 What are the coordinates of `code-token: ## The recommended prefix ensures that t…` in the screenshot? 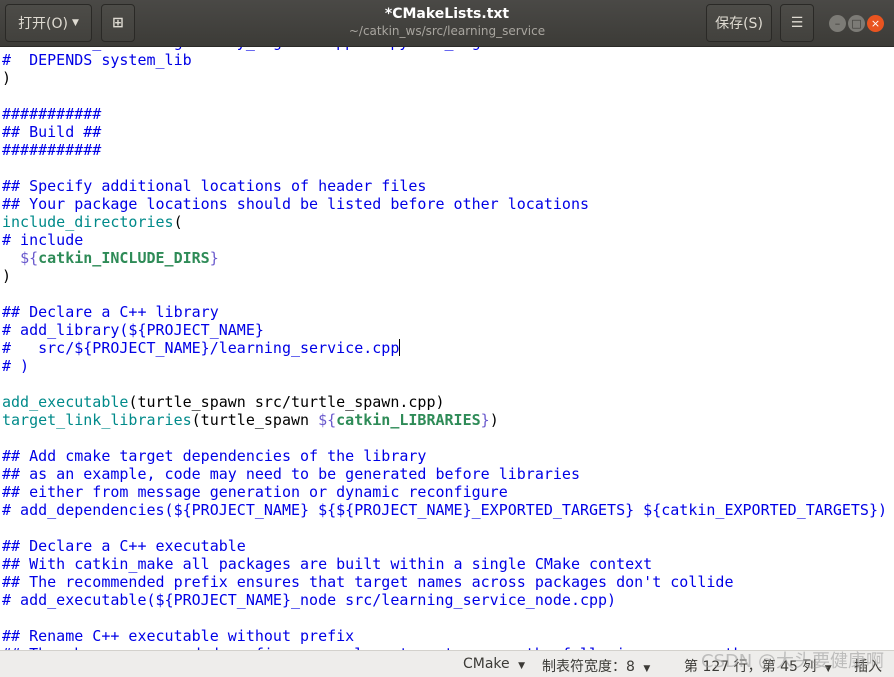 It's located at (368, 582).